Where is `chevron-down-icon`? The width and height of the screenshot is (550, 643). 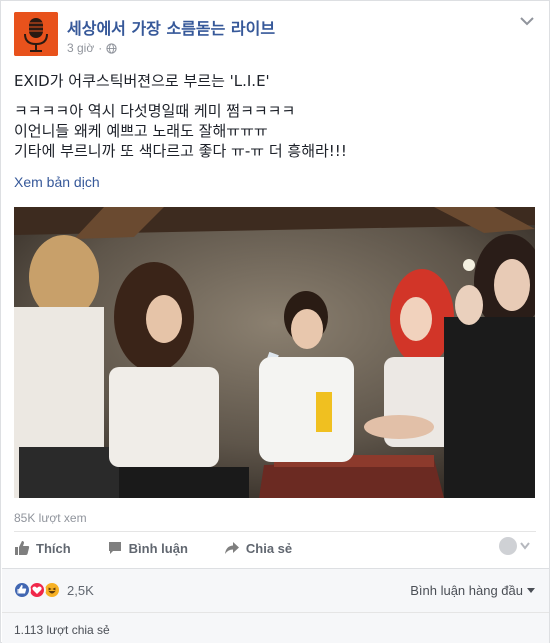
chevron-down-icon is located at coordinates (527, 21).